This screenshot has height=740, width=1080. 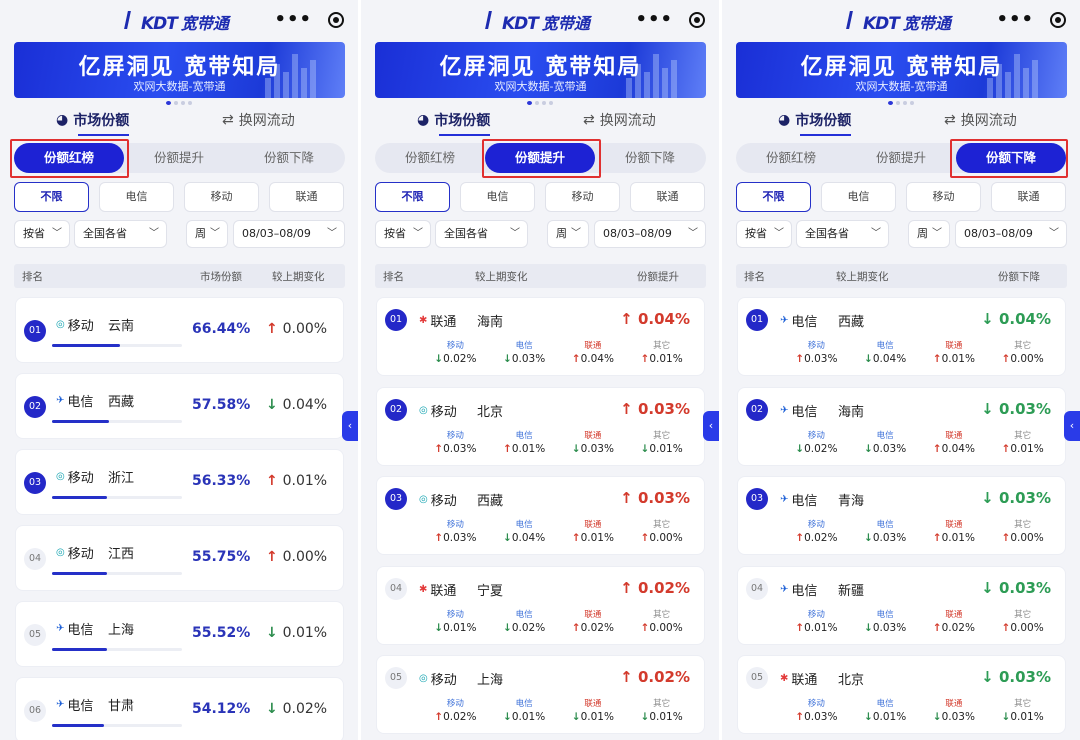 I want to click on select-value: 全国各省, so click(x=827, y=233).